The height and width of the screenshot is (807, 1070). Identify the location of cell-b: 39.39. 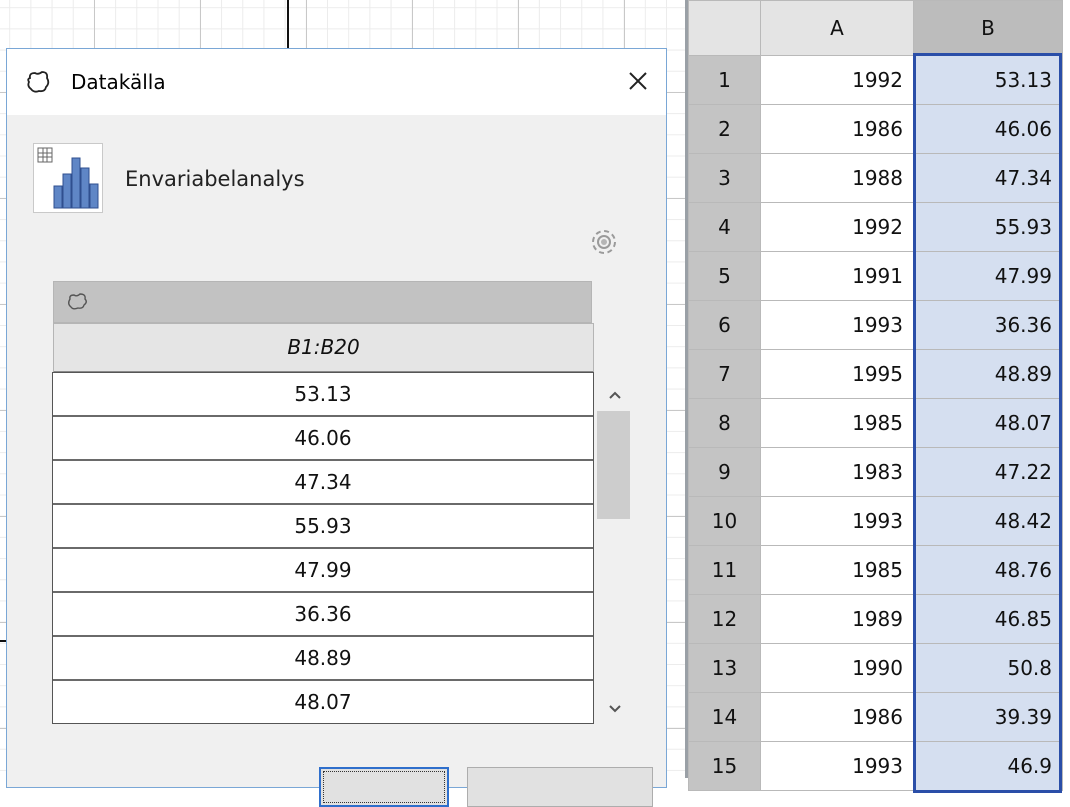
(988, 717).